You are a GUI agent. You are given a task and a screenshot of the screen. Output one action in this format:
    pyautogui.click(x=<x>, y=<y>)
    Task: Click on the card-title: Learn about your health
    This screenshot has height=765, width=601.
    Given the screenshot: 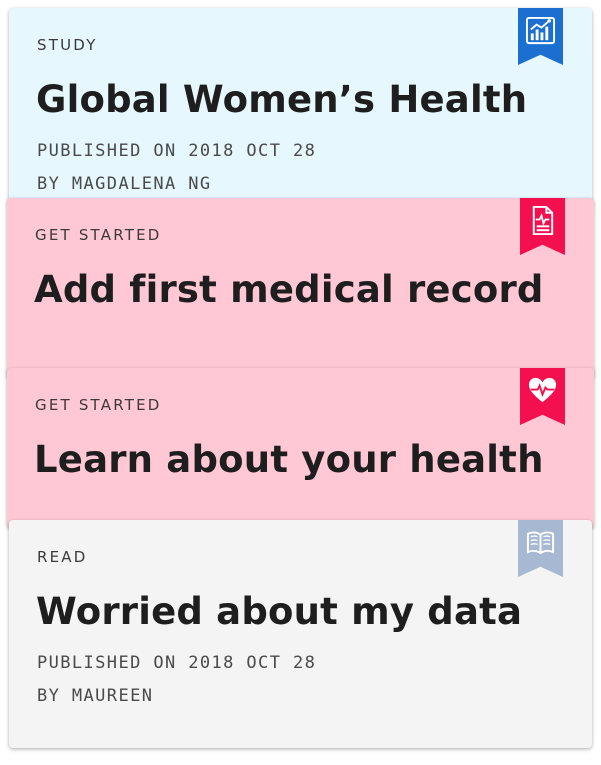 What is the action you would take?
    pyautogui.click(x=289, y=459)
    